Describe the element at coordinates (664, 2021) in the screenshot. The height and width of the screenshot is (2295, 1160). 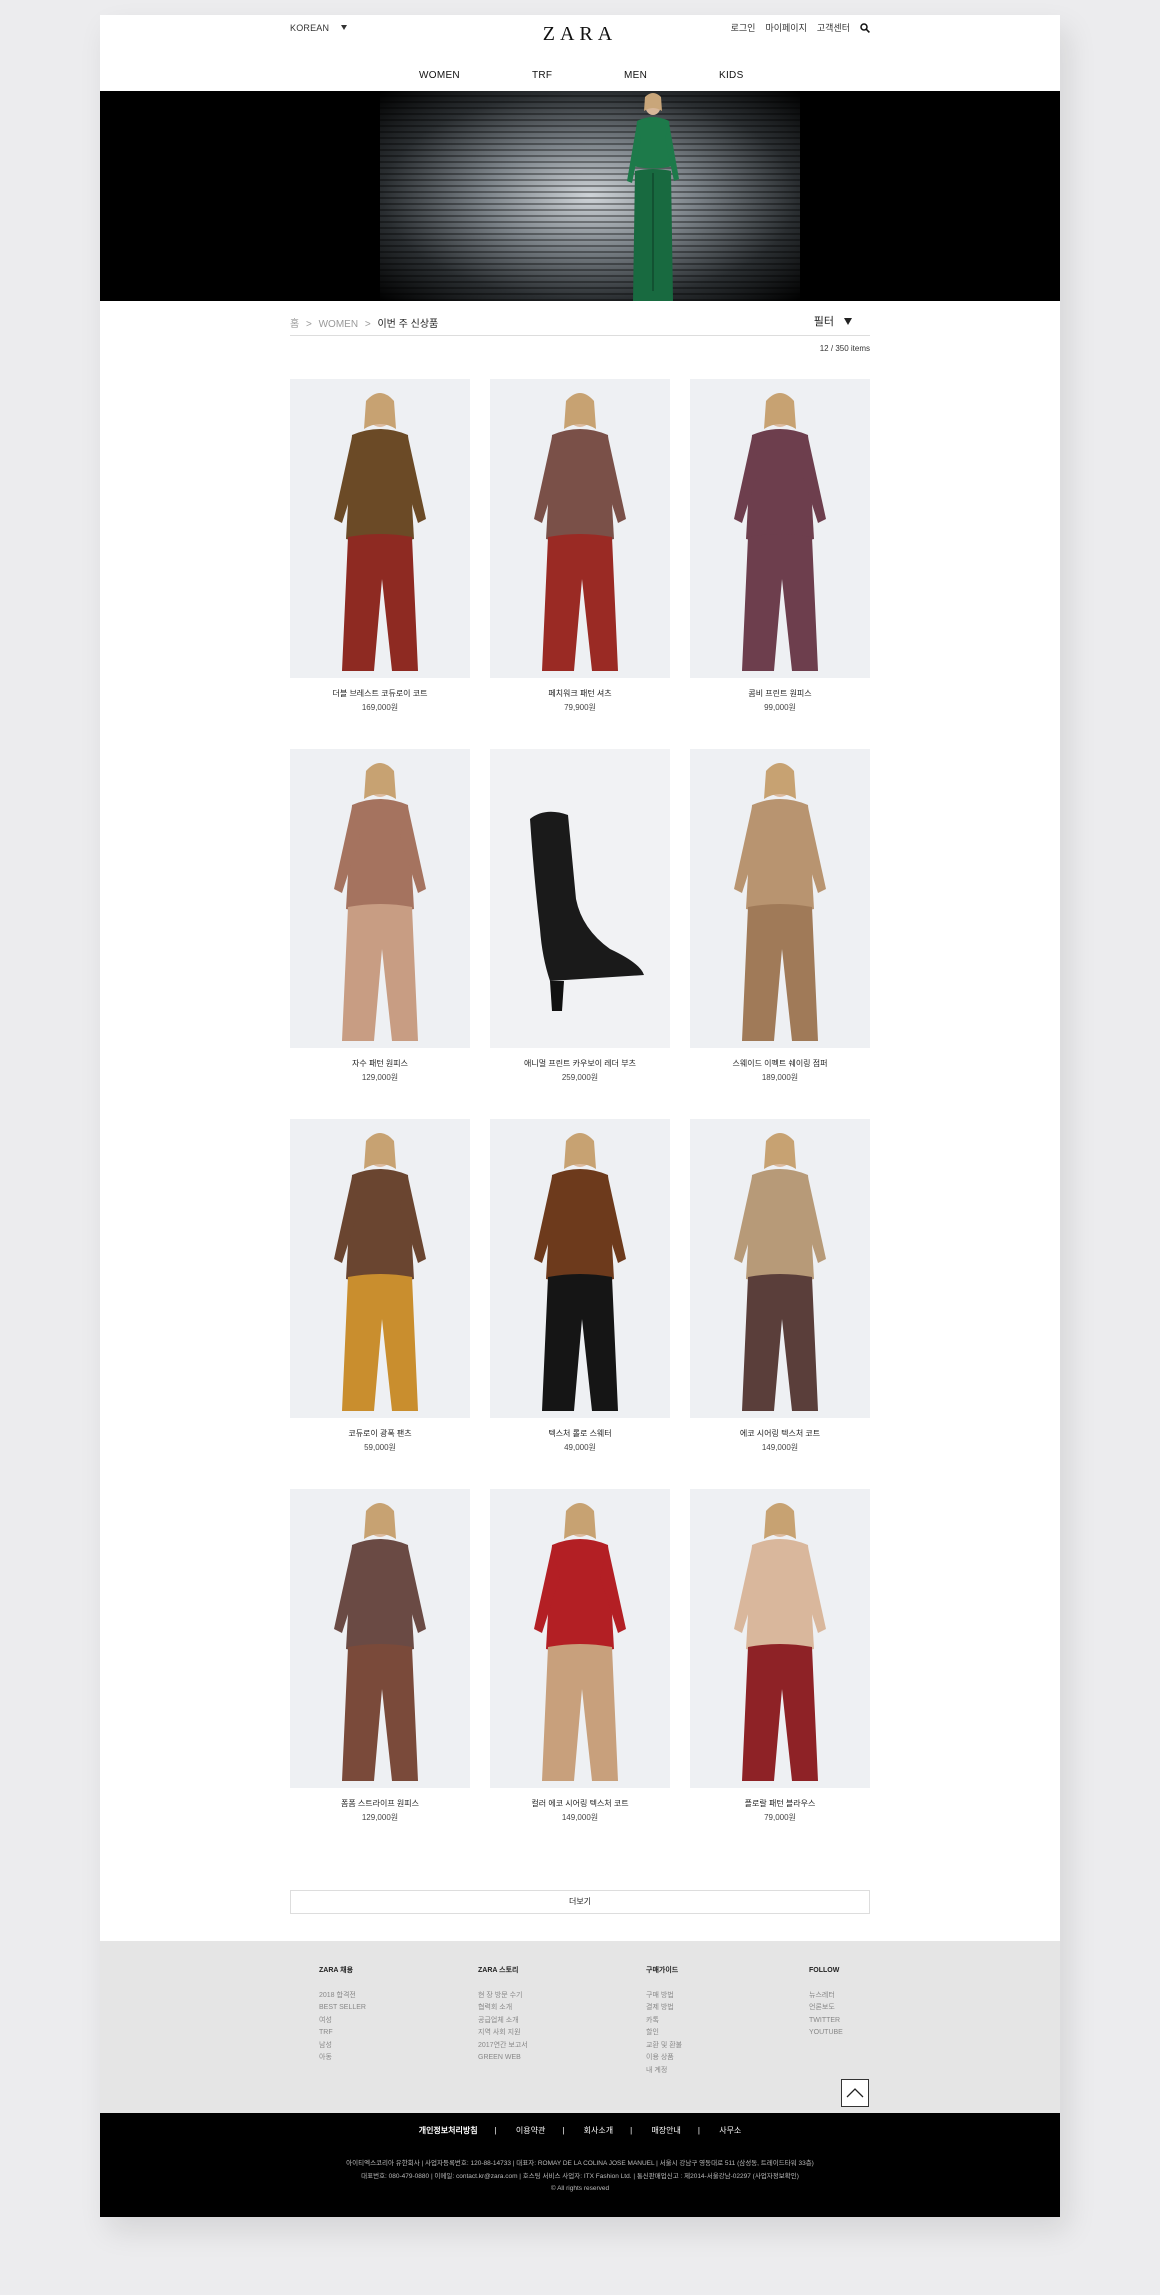
I see `footer-link: 카톡` at that location.